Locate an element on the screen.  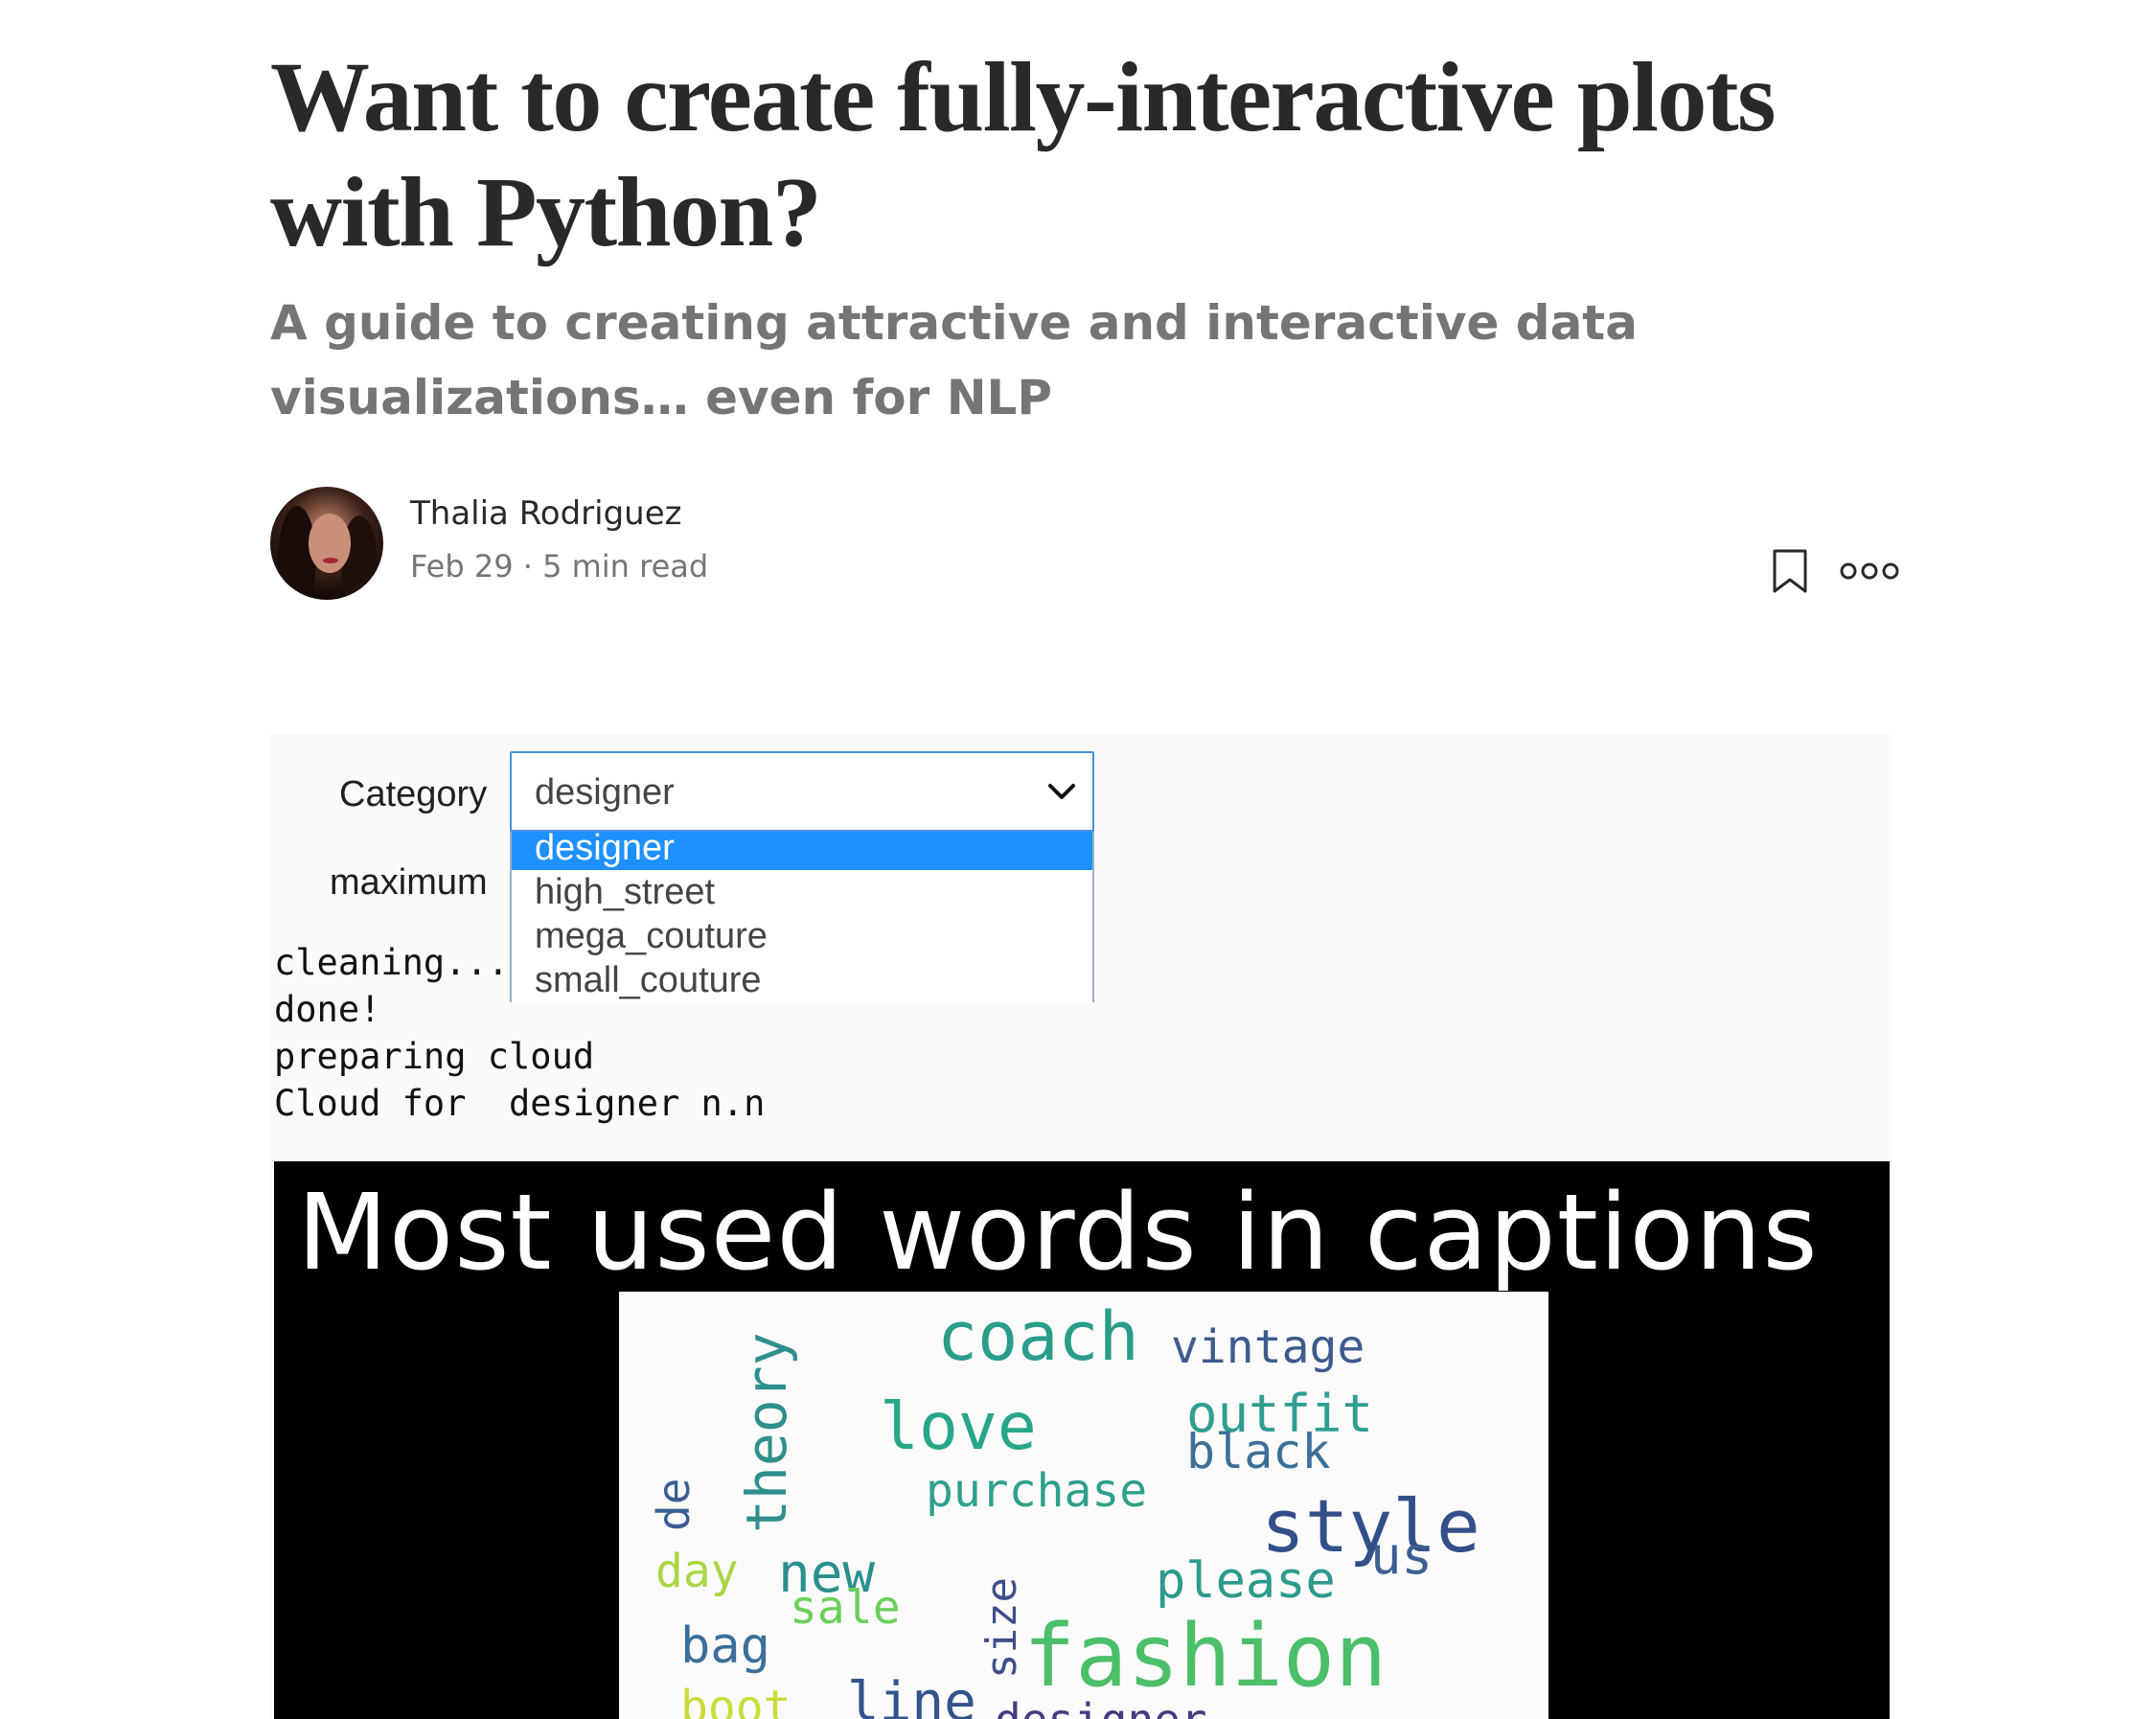
cloud-word: black is located at coordinates (1258, 1451).